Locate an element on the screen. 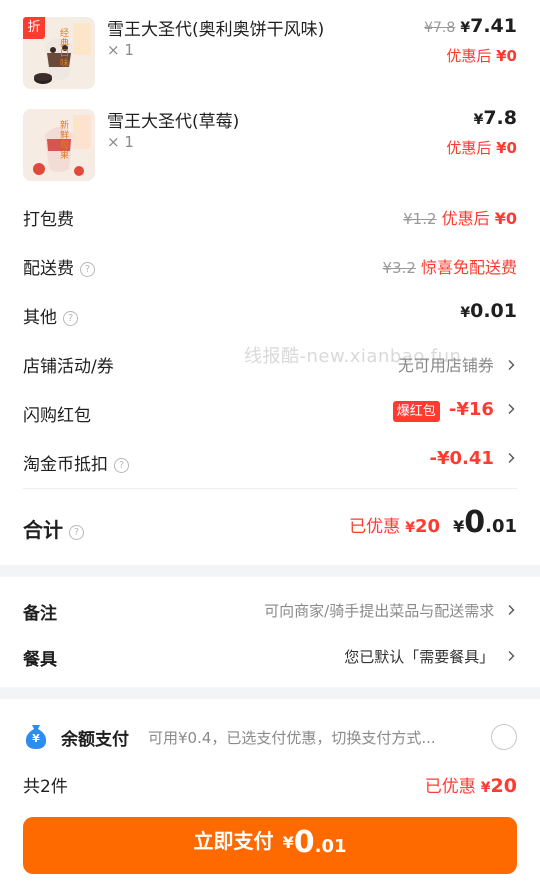 The width and height of the screenshot is (540, 886). remark-input: 可向商家/骑手提出菜品与配送需求 is located at coordinates (390, 610).